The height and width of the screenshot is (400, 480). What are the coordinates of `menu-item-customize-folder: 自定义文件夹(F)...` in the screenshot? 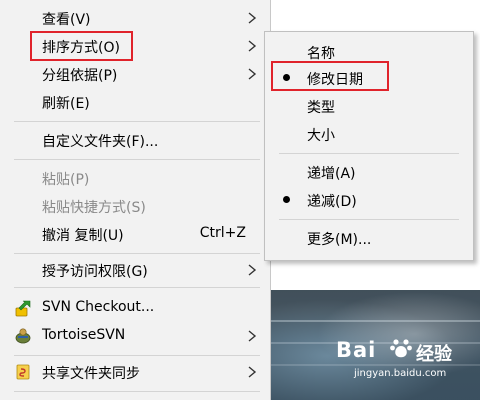 It's located at (135, 140).